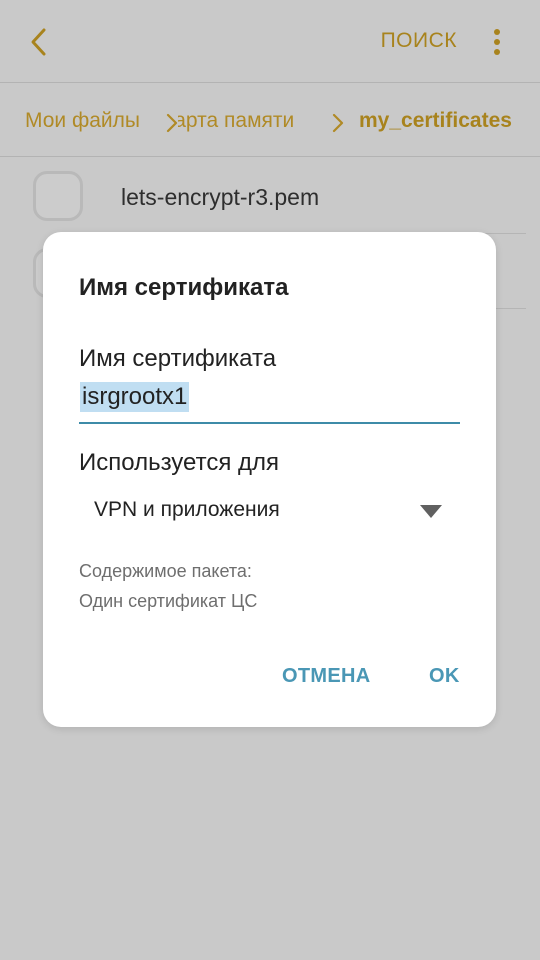 The image size is (540, 960). What do you see at coordinates (419, 41) in the screenshot?
I see `search-button: ПОИСК` at bounding box center [419, 41].